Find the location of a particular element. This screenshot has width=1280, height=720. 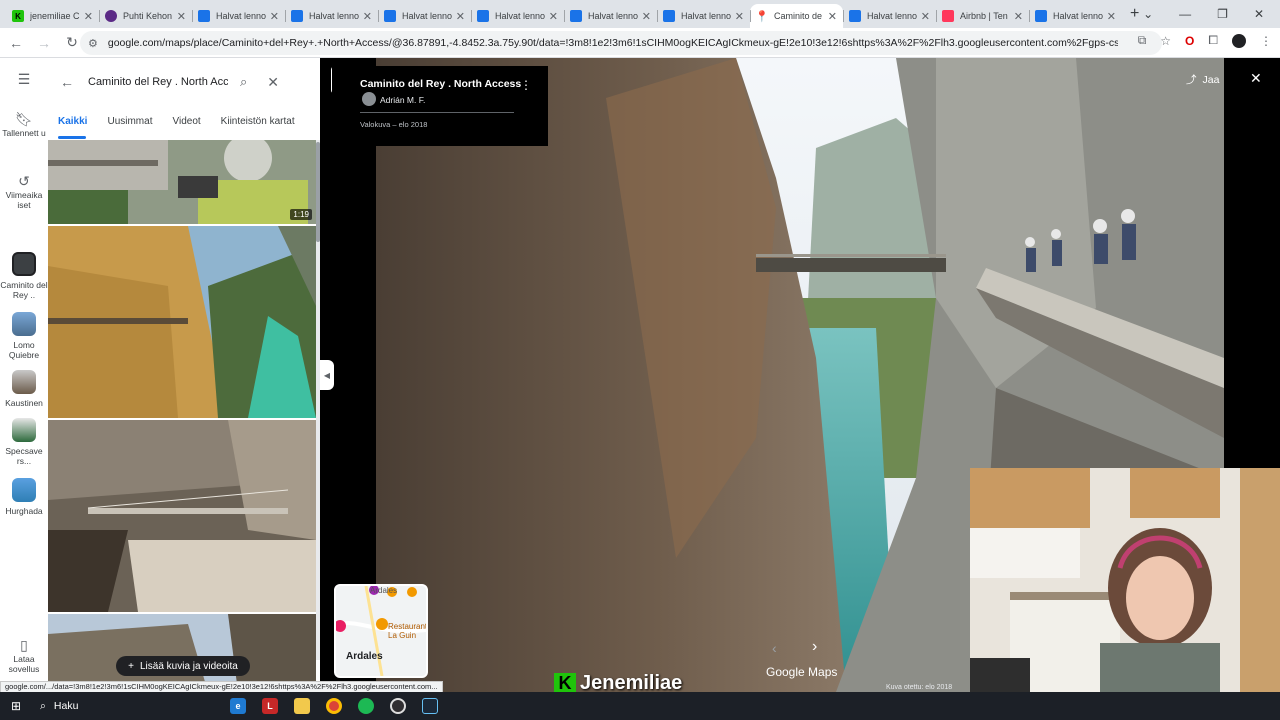

search-box: ← Caminito del Rey . North Acce ⌕ ✕ is located at coordinates (185, 82).